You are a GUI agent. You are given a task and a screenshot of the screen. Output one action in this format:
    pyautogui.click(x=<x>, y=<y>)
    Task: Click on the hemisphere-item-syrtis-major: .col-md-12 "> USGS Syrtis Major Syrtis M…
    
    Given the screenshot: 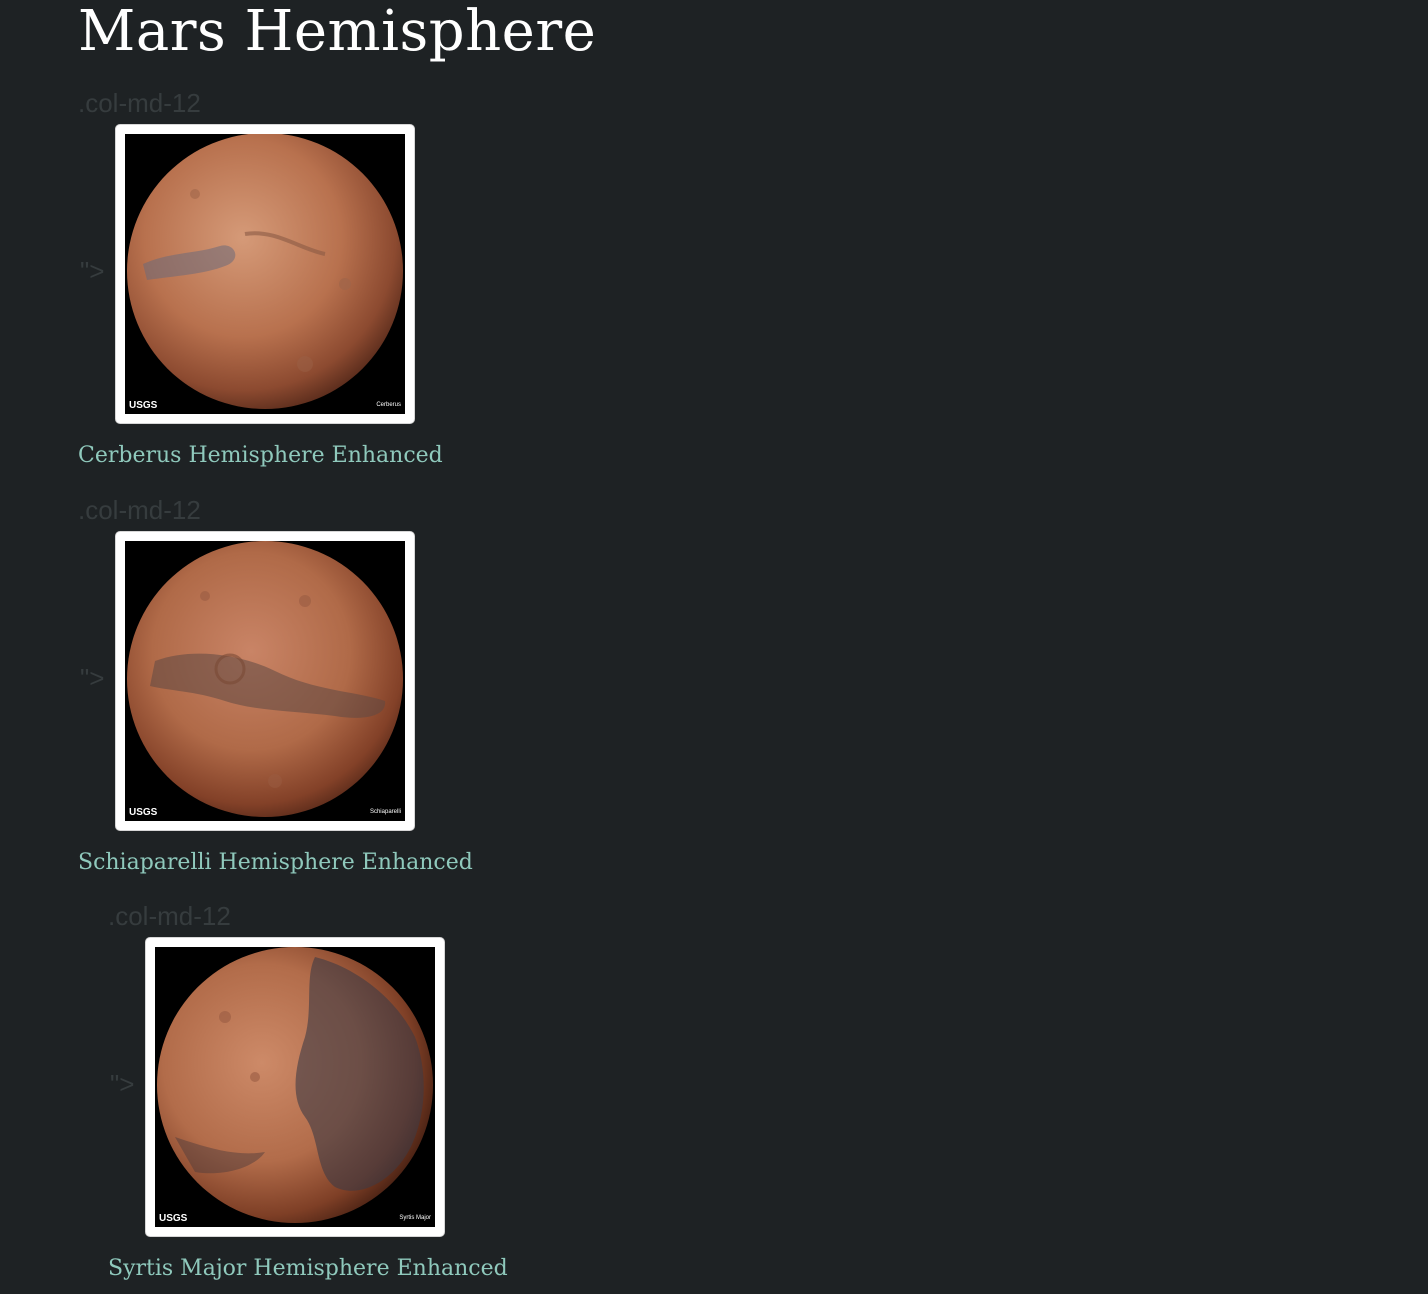 What is the action you would take?
    pyautogui.click(x=318, y=1096)
    